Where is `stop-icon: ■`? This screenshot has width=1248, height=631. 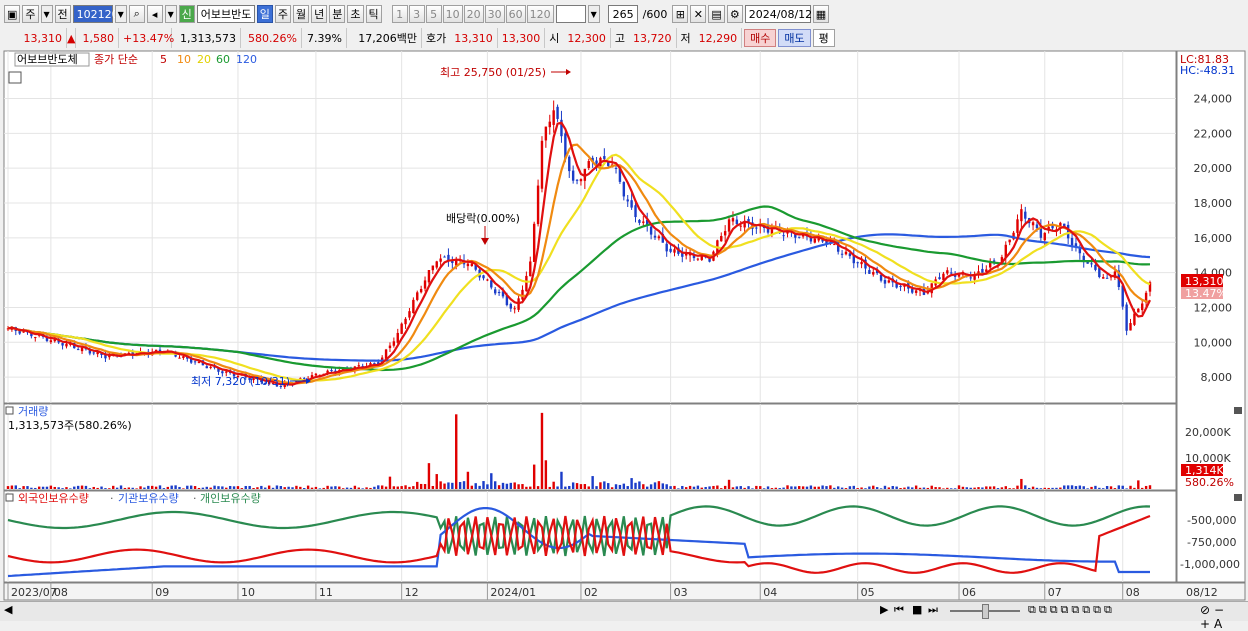 stop-icon: ■ is located at coordinates (917, 609).